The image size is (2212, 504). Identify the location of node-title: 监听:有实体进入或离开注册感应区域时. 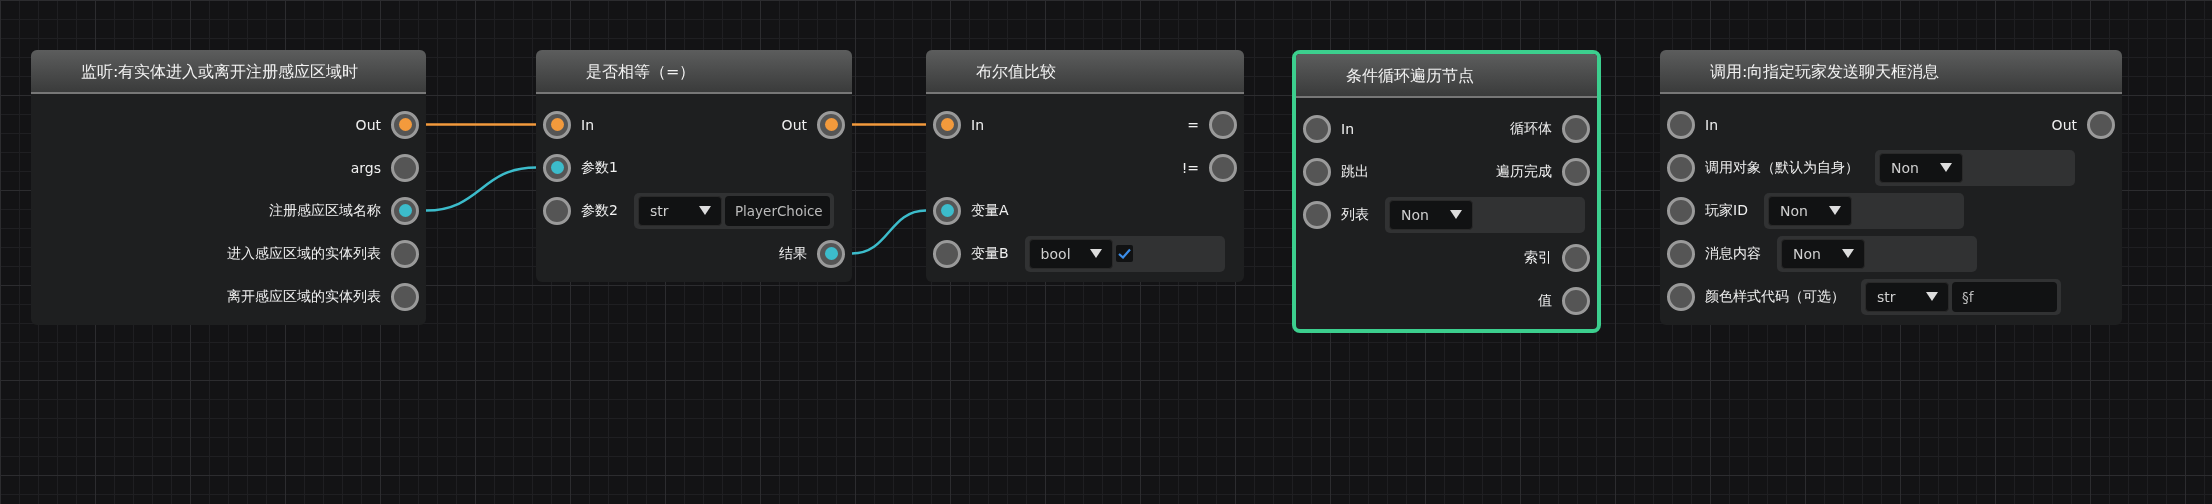
(228, 72).